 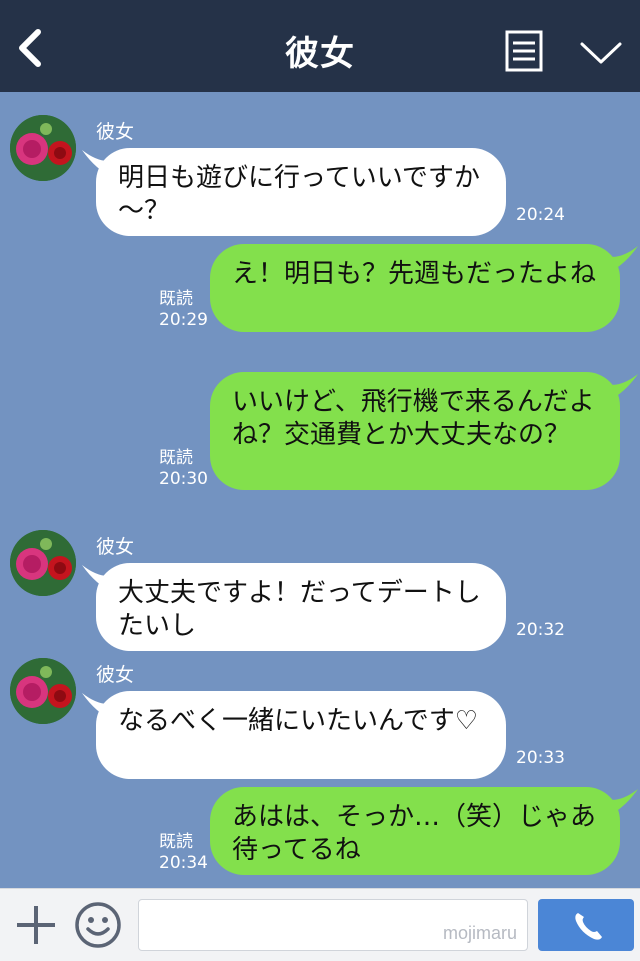 I want to click on call-button, so click(x=586, y=925).